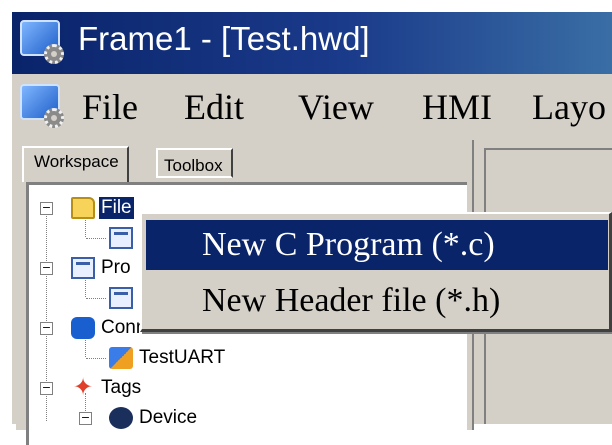 This screenshot has width=612, height=445. Describe the element at coordinates (182, 357) in the screenshot. I see `tree-label-testuart: TestUART` at that location.